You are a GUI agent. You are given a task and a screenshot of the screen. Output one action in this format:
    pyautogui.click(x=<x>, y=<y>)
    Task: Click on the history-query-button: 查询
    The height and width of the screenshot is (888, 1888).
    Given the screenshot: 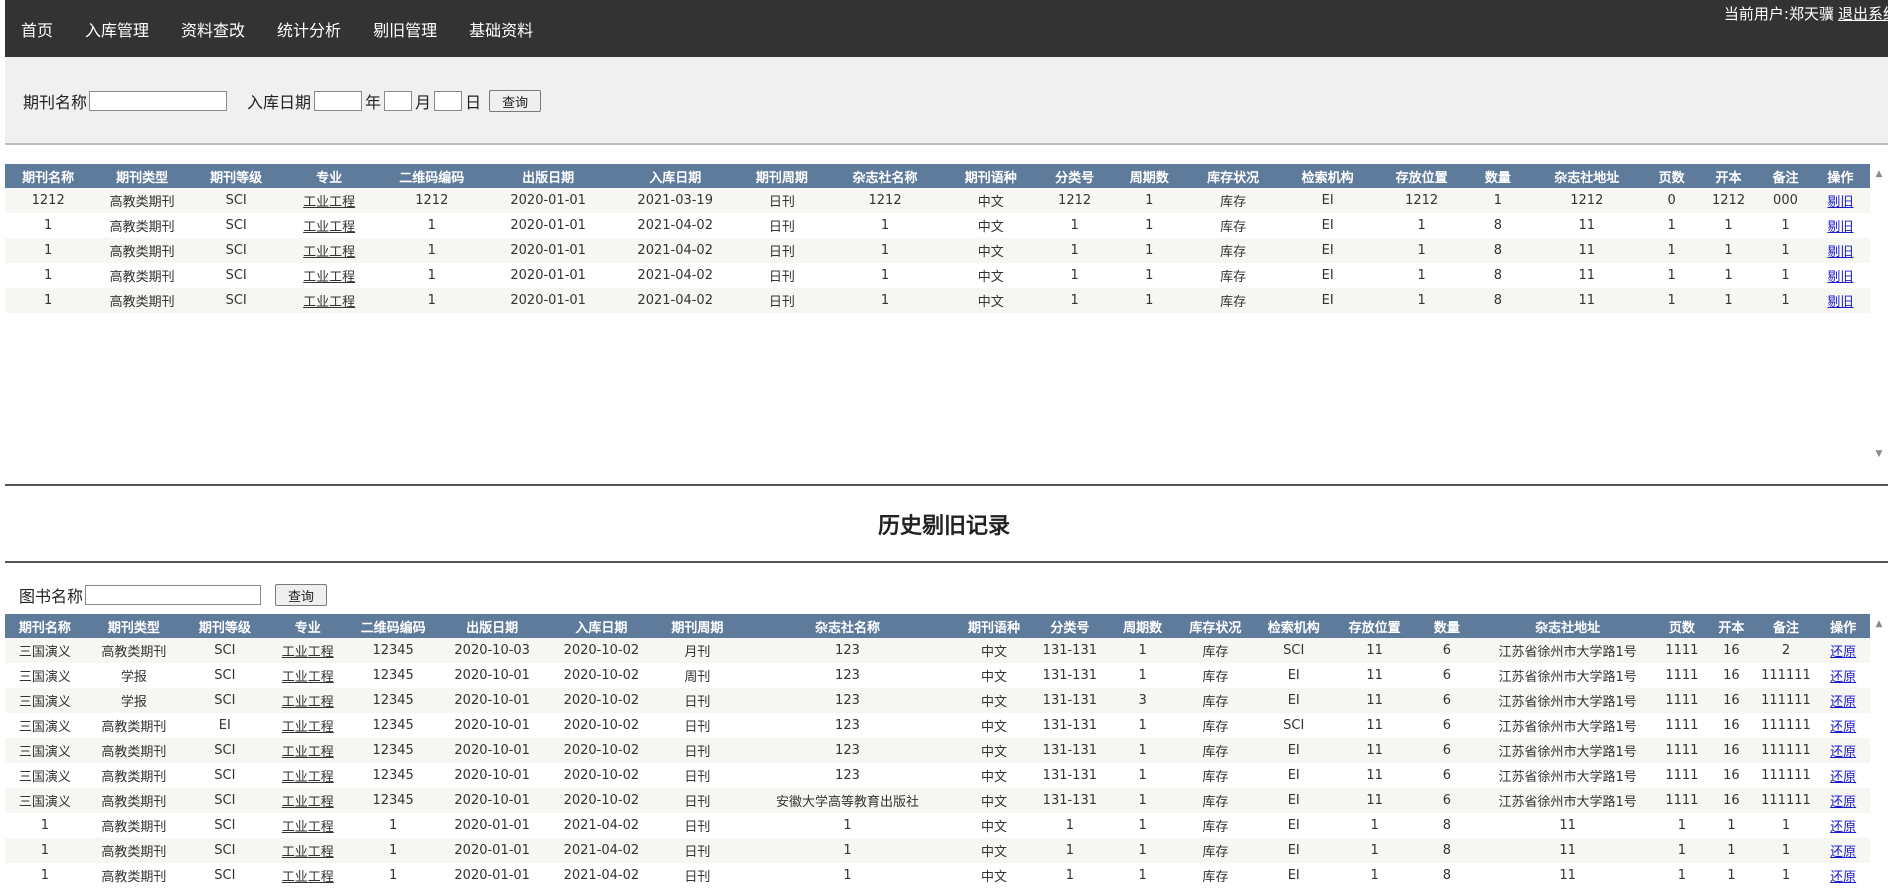 What is the action you would take?
    pyautogui.click(x=301, y=595)
    